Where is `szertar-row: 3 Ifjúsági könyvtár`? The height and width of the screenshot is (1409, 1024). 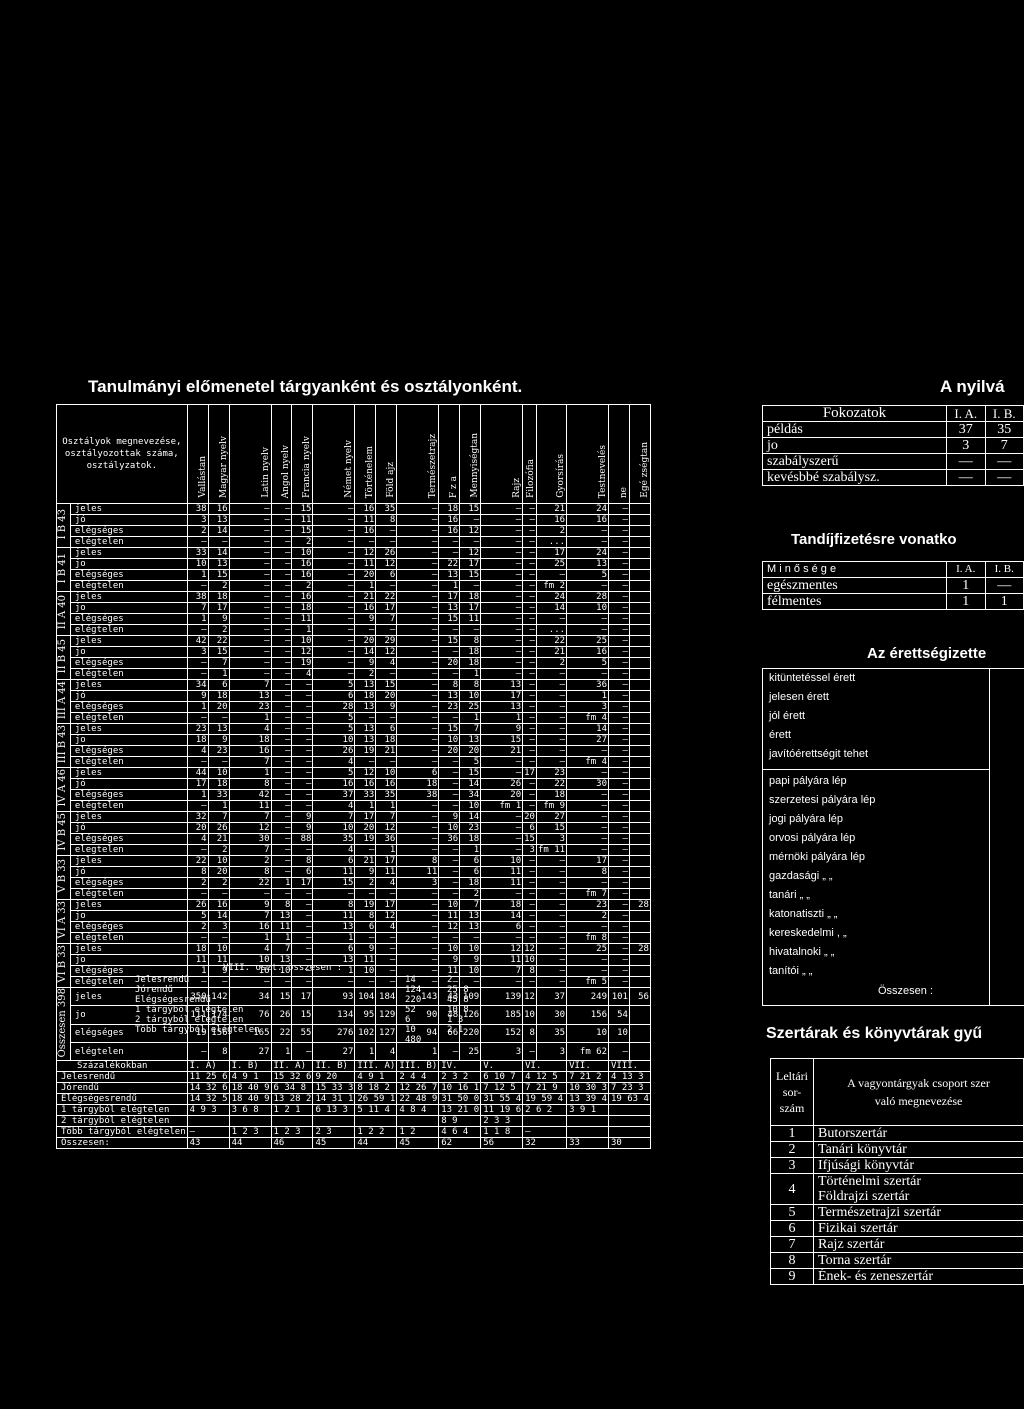
szertar-row: 3 Ifjúsági könyvtár is located at coordinates (897, 1165).